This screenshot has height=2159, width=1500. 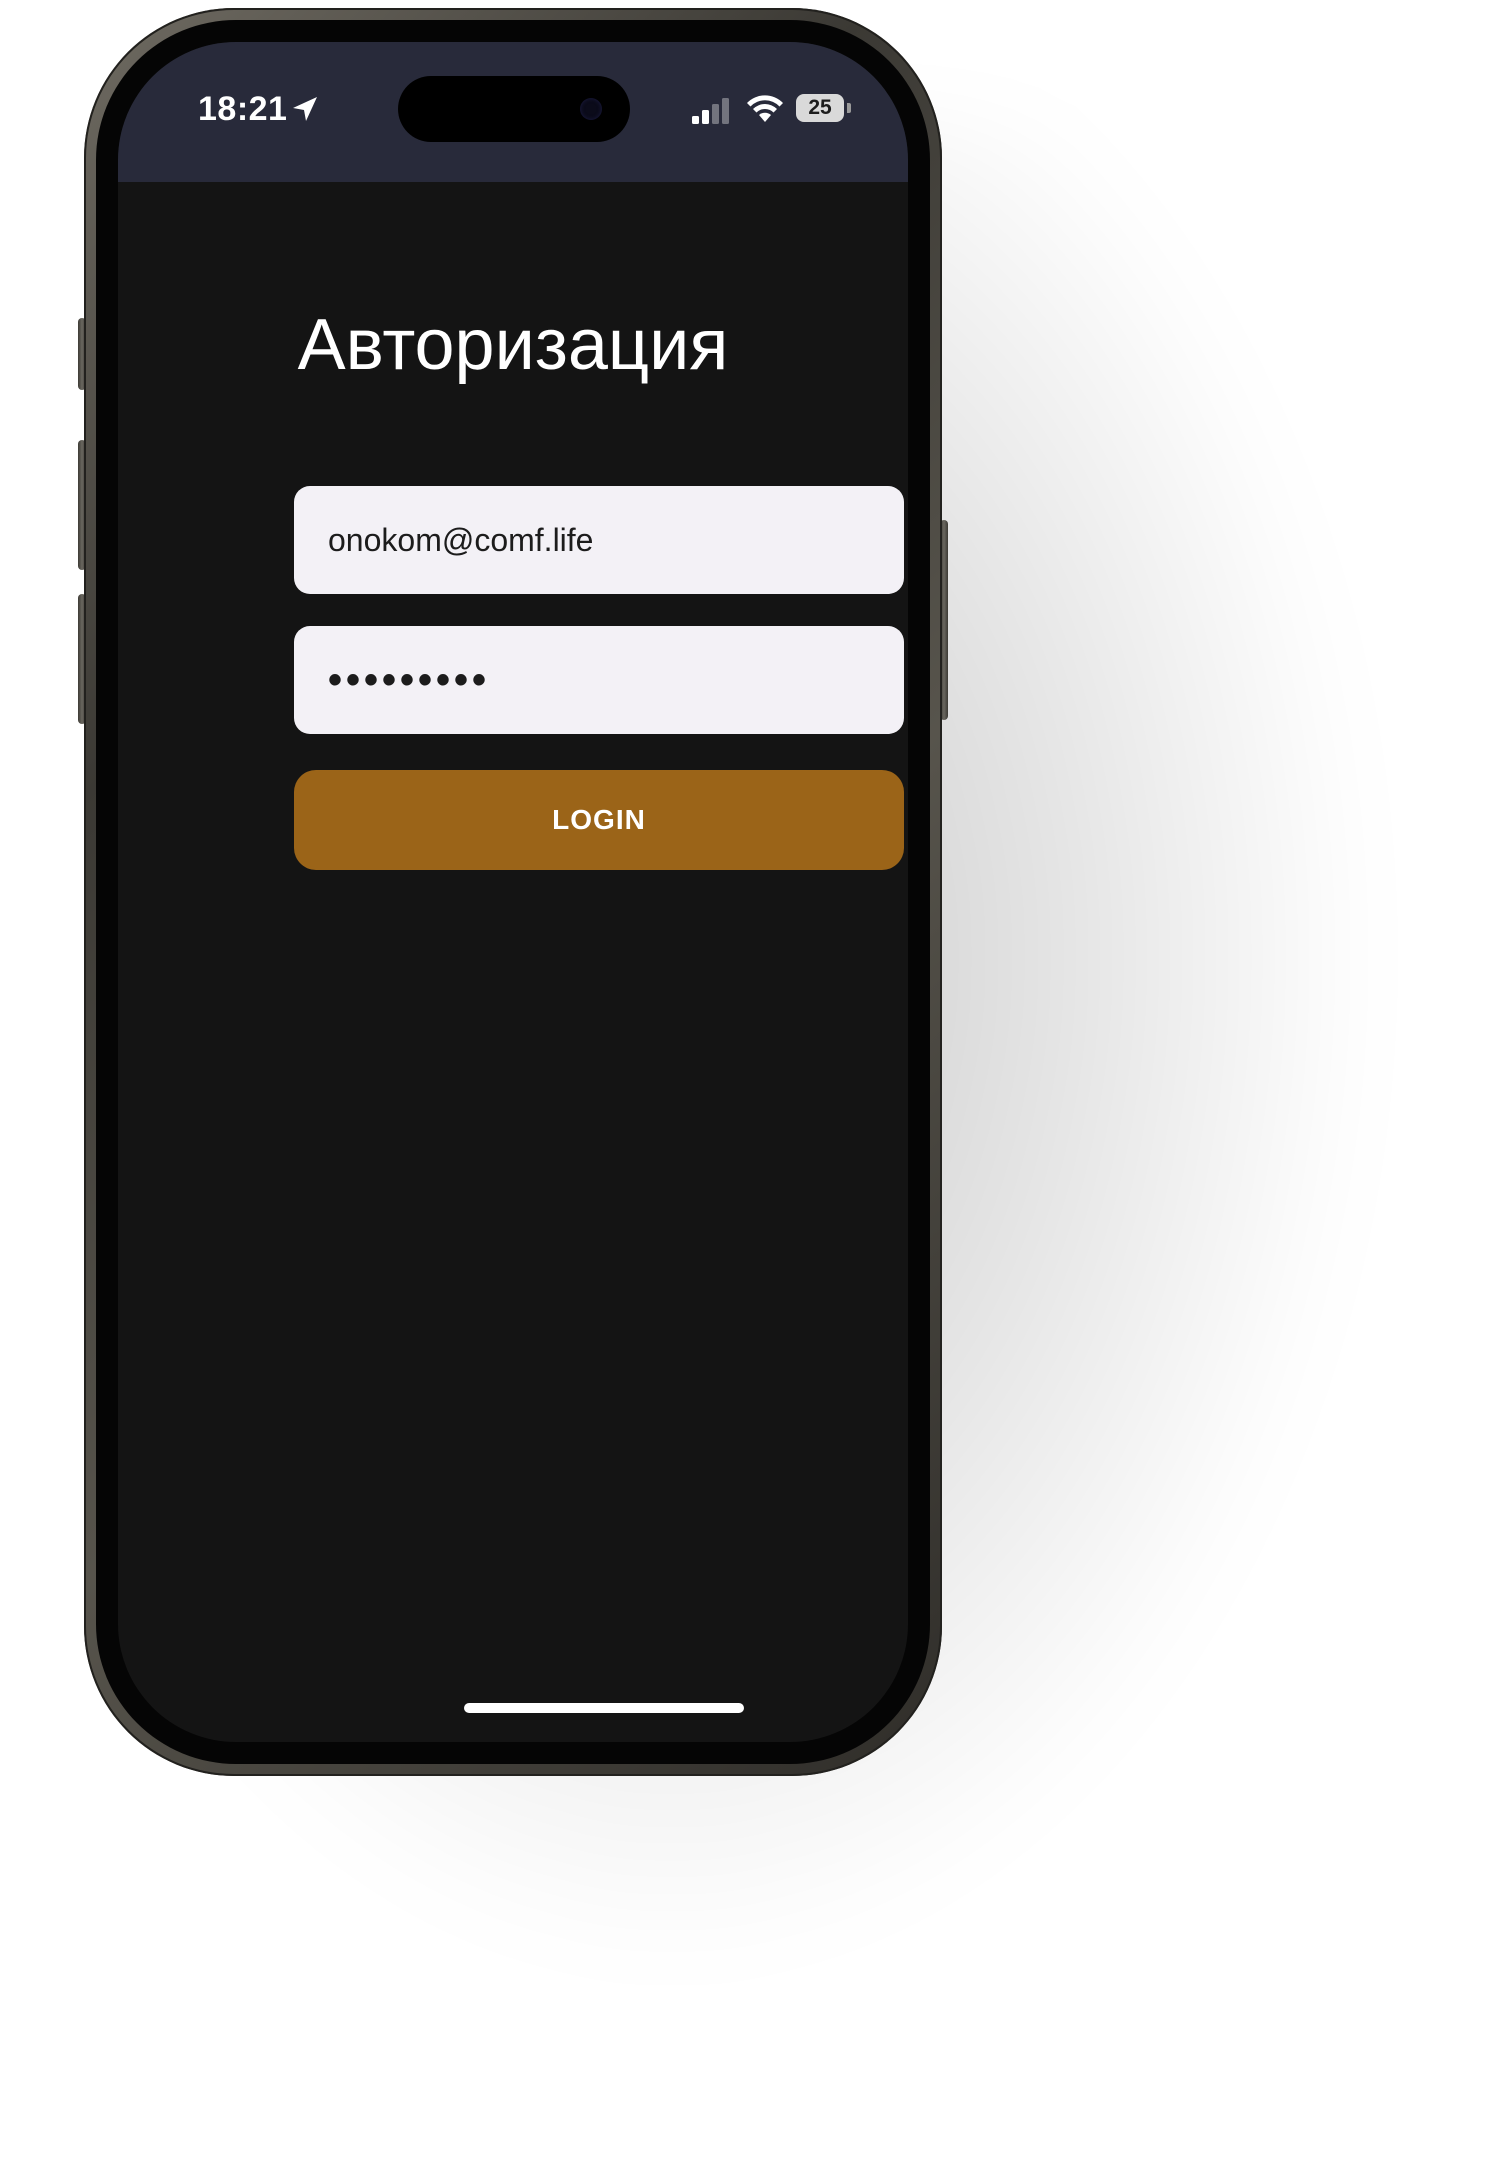 What do you see at coordinates (461, 539) in the screenshot?
I see `email-value: onokom@comf.life` at bounding box center [461, 539].